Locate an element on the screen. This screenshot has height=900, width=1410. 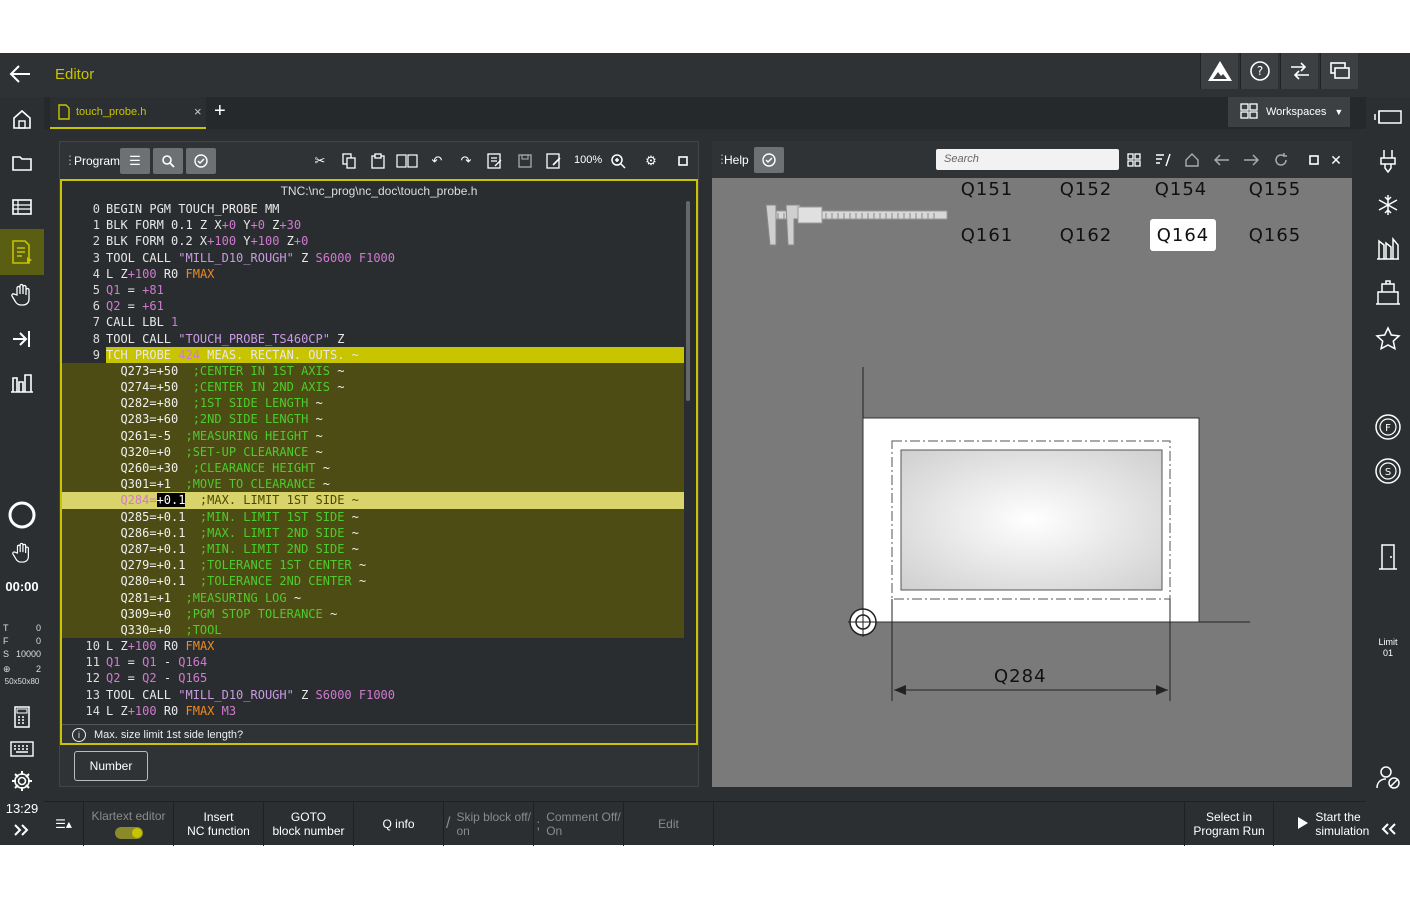
code-line: Q301=+1 ;MOVE TO CLEARANCE ~ is located at coordinates (373, 484).